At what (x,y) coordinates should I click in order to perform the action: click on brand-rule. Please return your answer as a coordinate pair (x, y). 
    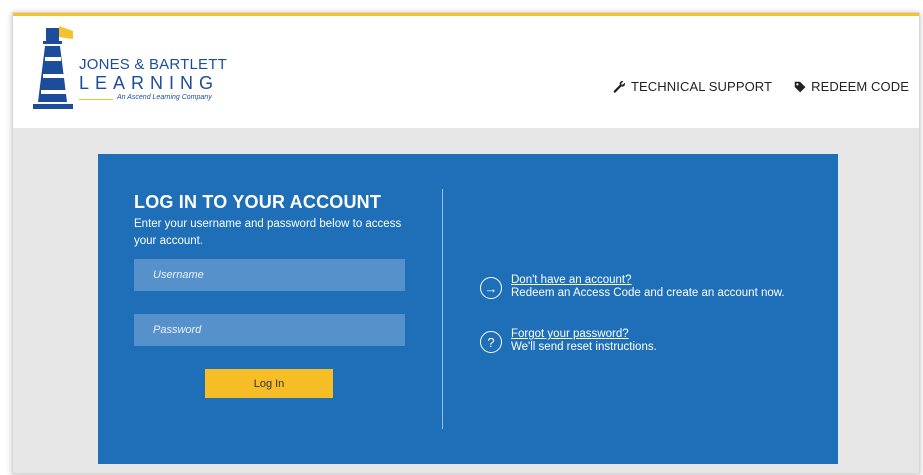
    Looking at the image, I should click on (96, 99).